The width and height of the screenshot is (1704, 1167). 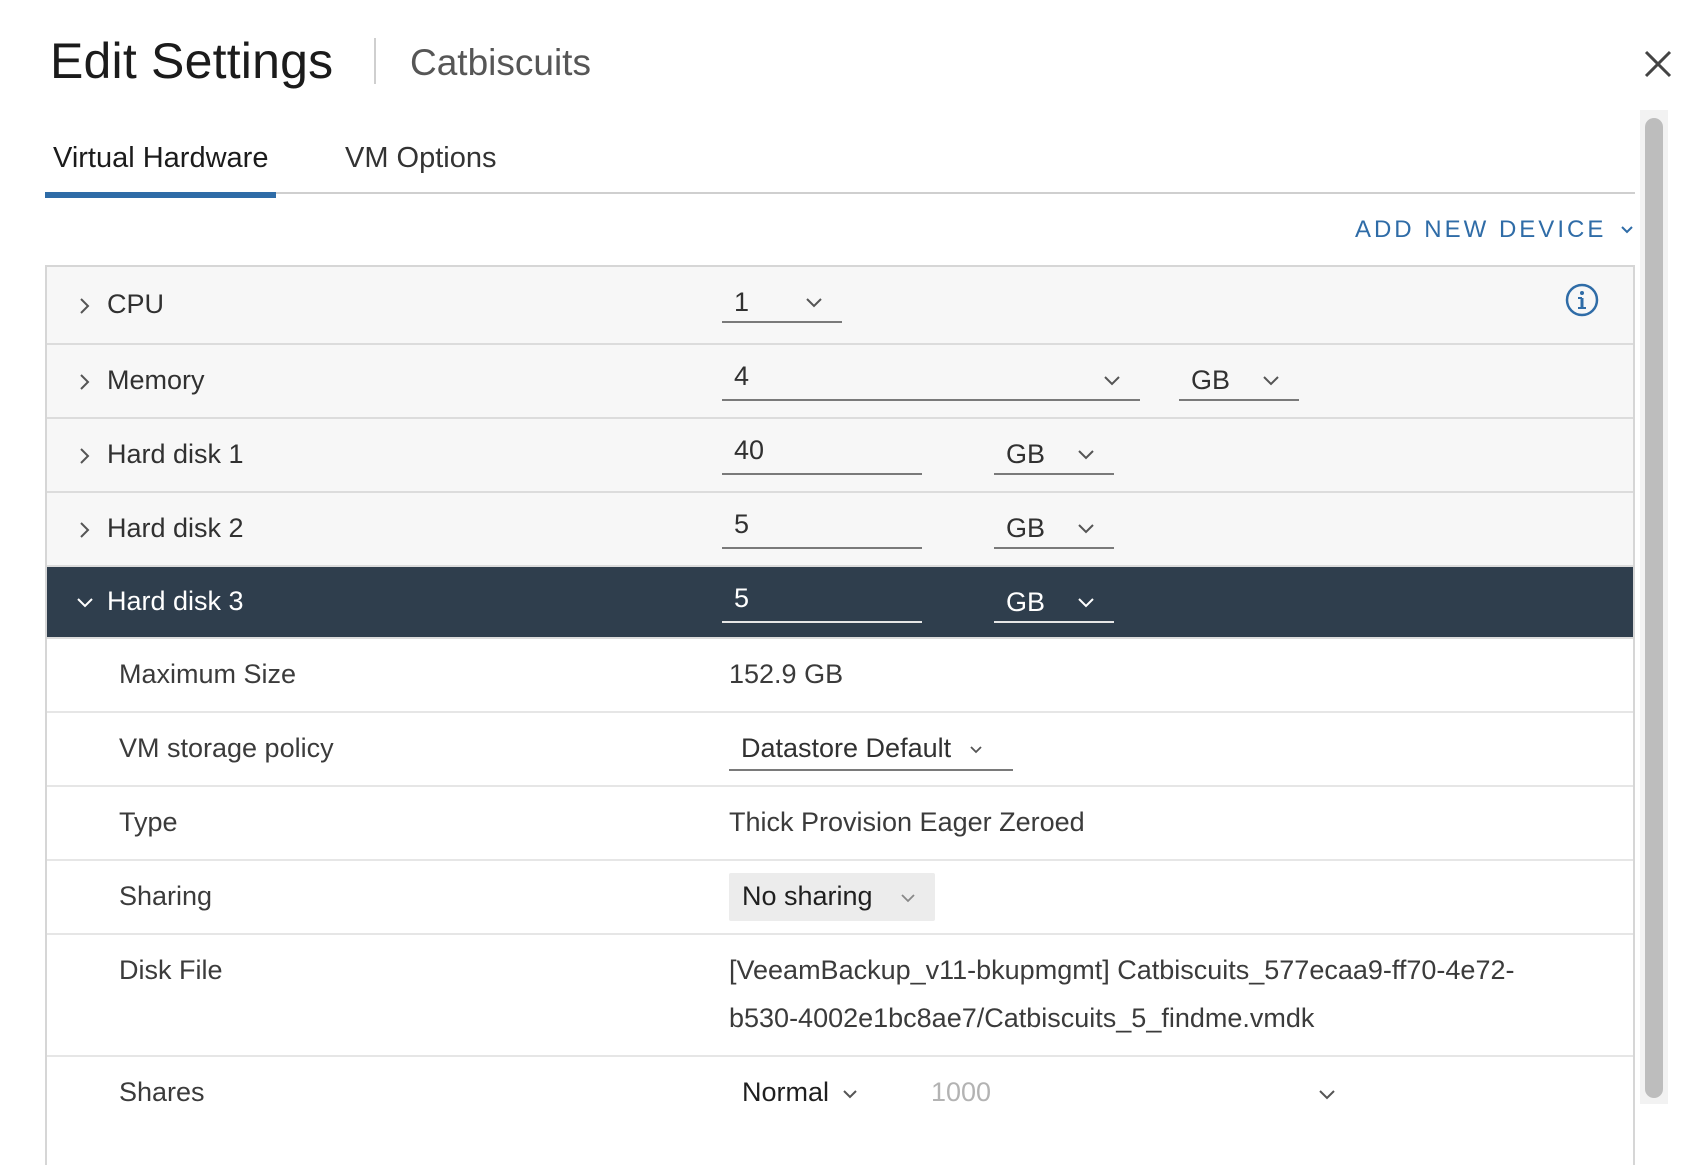 I want to click on storage-policy-select: Datastore Default, so click(x=871, y=748).